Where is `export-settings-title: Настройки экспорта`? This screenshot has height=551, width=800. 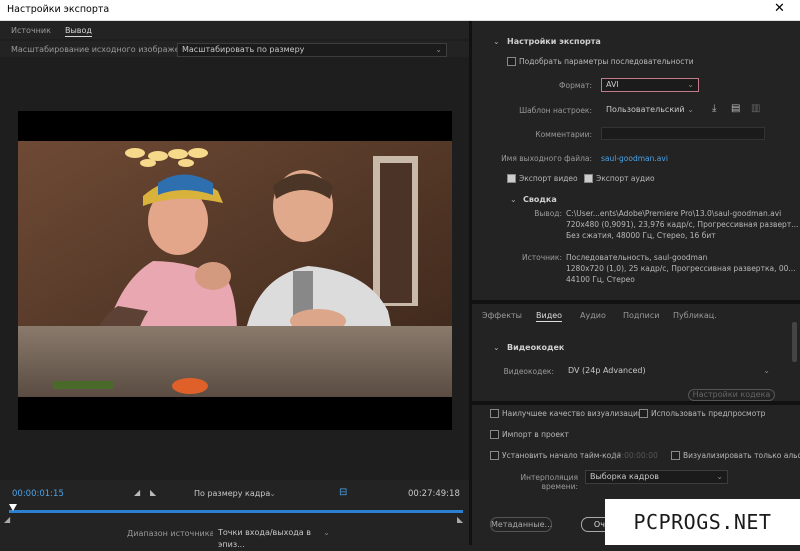
export-settings-title: Настройки экспорта is located at coordinates (554, 41).